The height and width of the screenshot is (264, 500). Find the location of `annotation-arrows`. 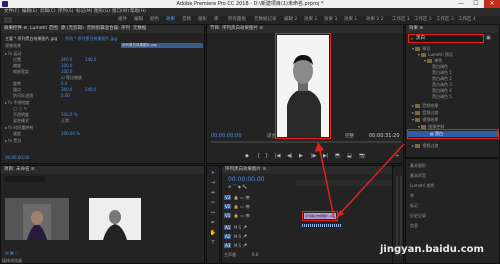

annotation-arrows is located at coordinates (360, 180).